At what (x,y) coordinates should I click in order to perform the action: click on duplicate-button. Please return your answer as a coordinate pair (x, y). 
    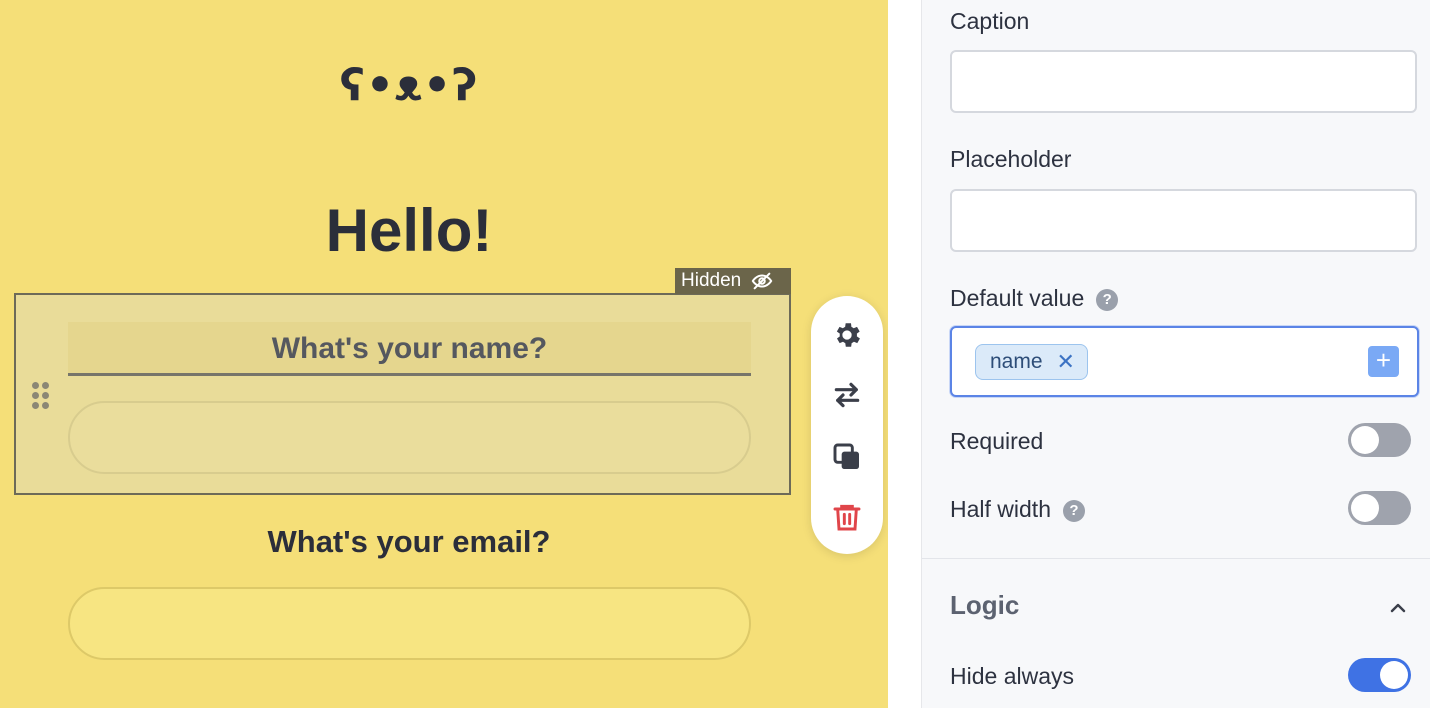
    Looking at the image, I should click on (847, 457).